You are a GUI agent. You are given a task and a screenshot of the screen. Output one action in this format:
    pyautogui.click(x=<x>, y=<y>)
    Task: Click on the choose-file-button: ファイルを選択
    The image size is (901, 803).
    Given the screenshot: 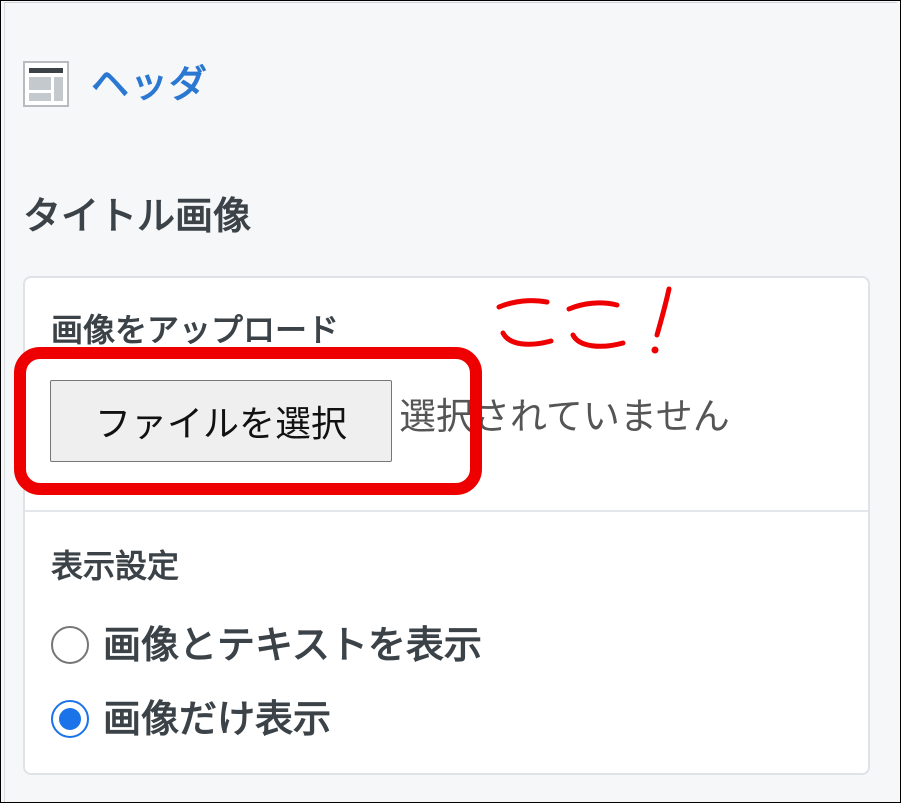 What is the action you would take?
    pyautogui.click(x=221, y=421)
    